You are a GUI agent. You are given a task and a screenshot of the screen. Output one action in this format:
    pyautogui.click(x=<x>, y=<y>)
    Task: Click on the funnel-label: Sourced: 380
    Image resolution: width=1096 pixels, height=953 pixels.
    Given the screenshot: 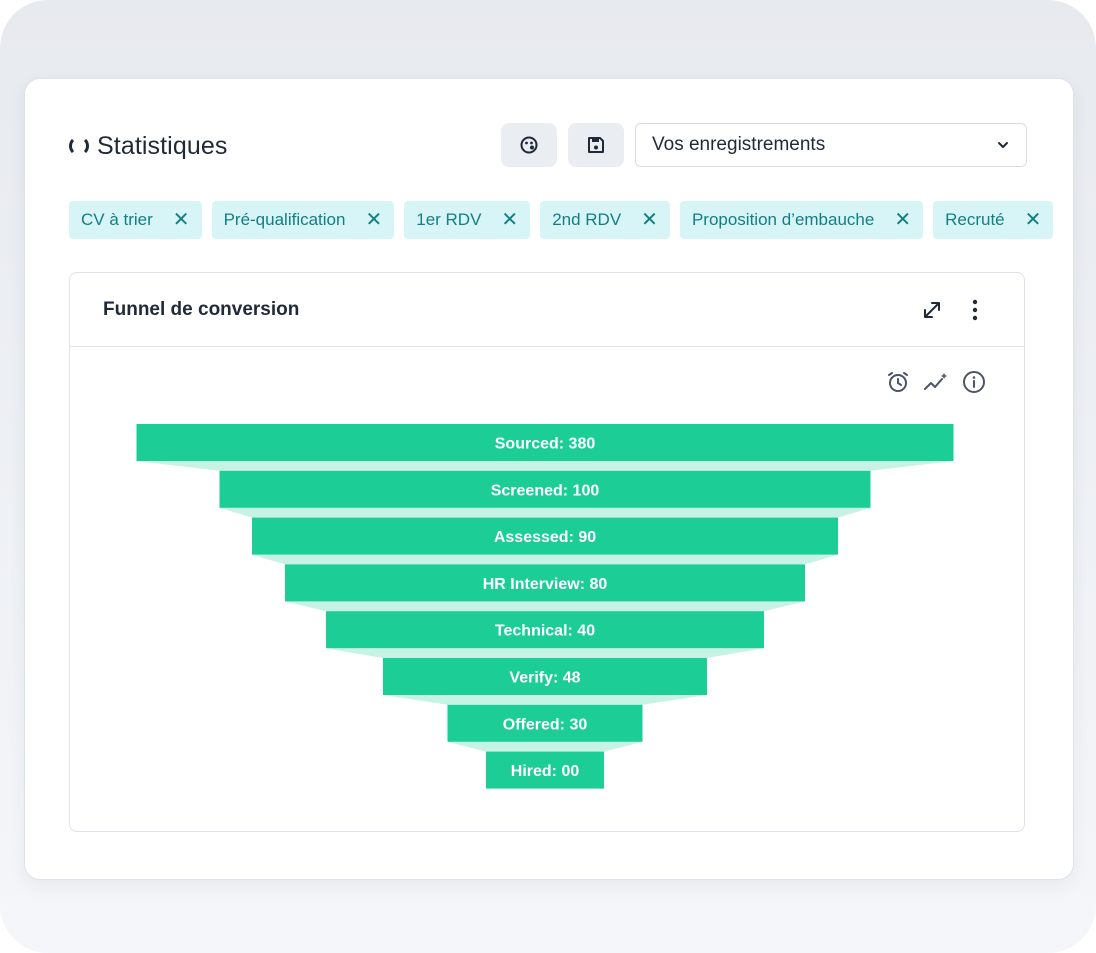 What is the action you would take?
    pyautogui.click(x=545, y=444)
    